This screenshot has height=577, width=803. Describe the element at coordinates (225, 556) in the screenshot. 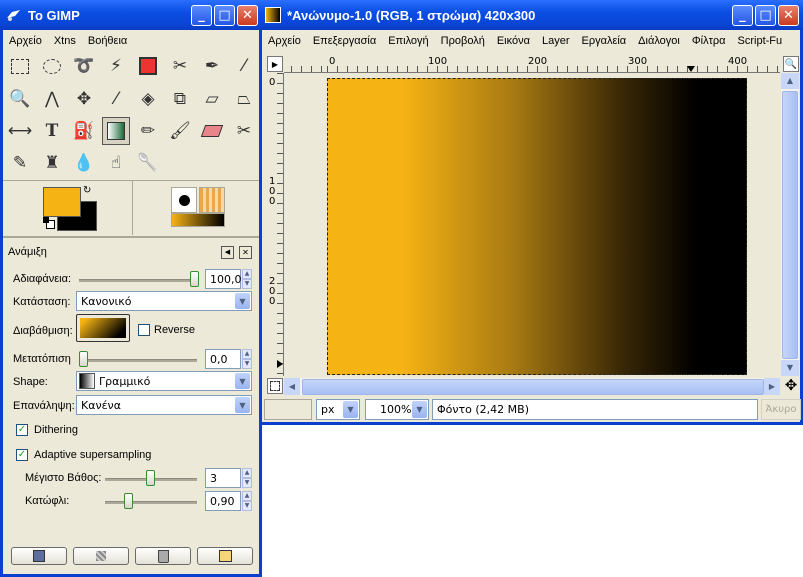

I see `reset-options-button` at that location.